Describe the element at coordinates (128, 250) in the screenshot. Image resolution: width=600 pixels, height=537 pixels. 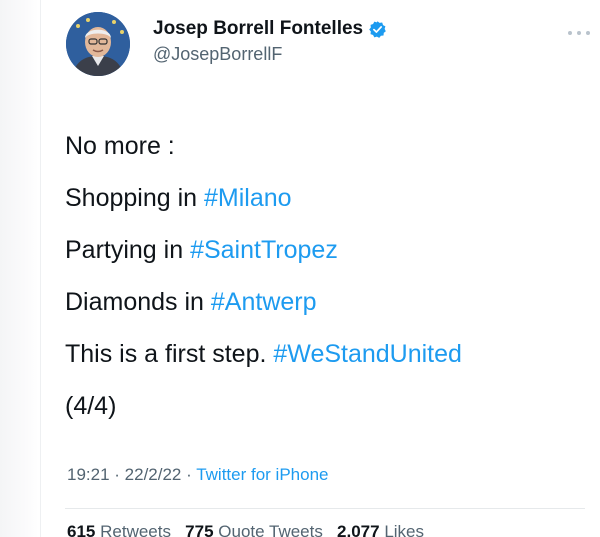
I see `tweet-line-text: Partying in` at that location.